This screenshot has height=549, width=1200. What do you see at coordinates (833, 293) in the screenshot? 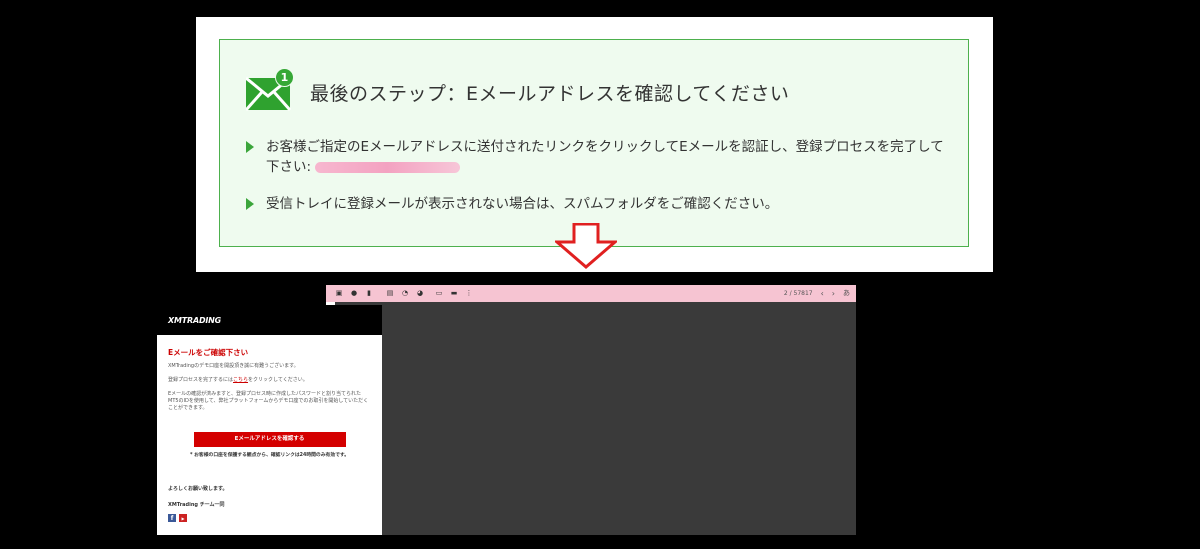
I see `next-button: ›` at bounding box center [833, 293].